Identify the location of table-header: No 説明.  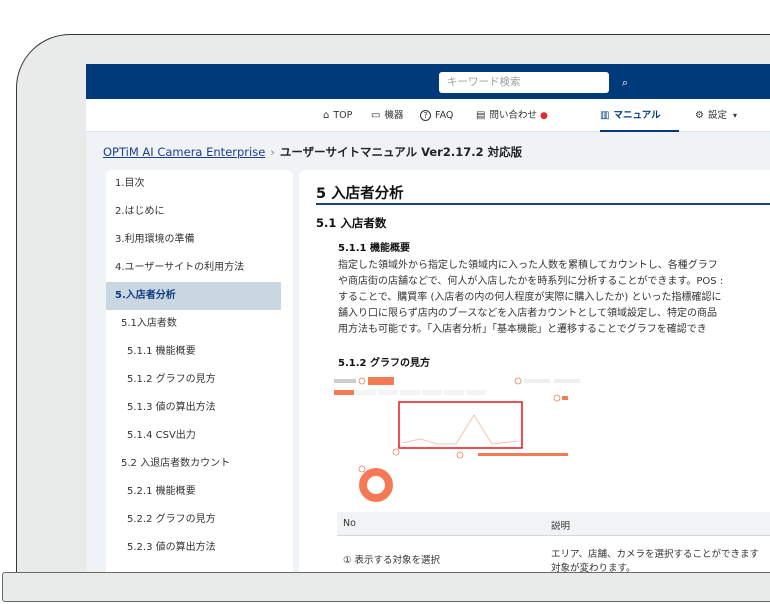
(553, 524).